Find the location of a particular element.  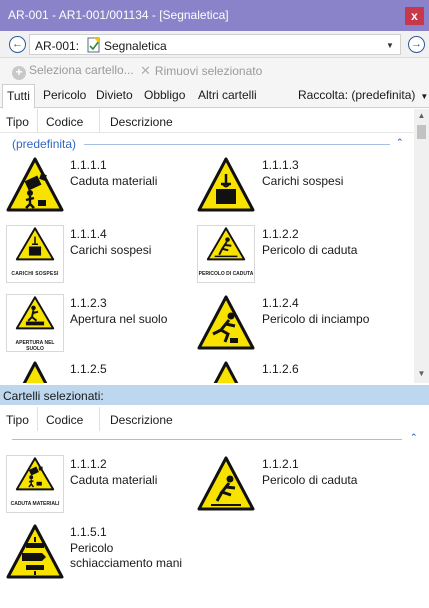

selected-signs-title: Cartelli selezionati: is located at coordinates (53, 396).